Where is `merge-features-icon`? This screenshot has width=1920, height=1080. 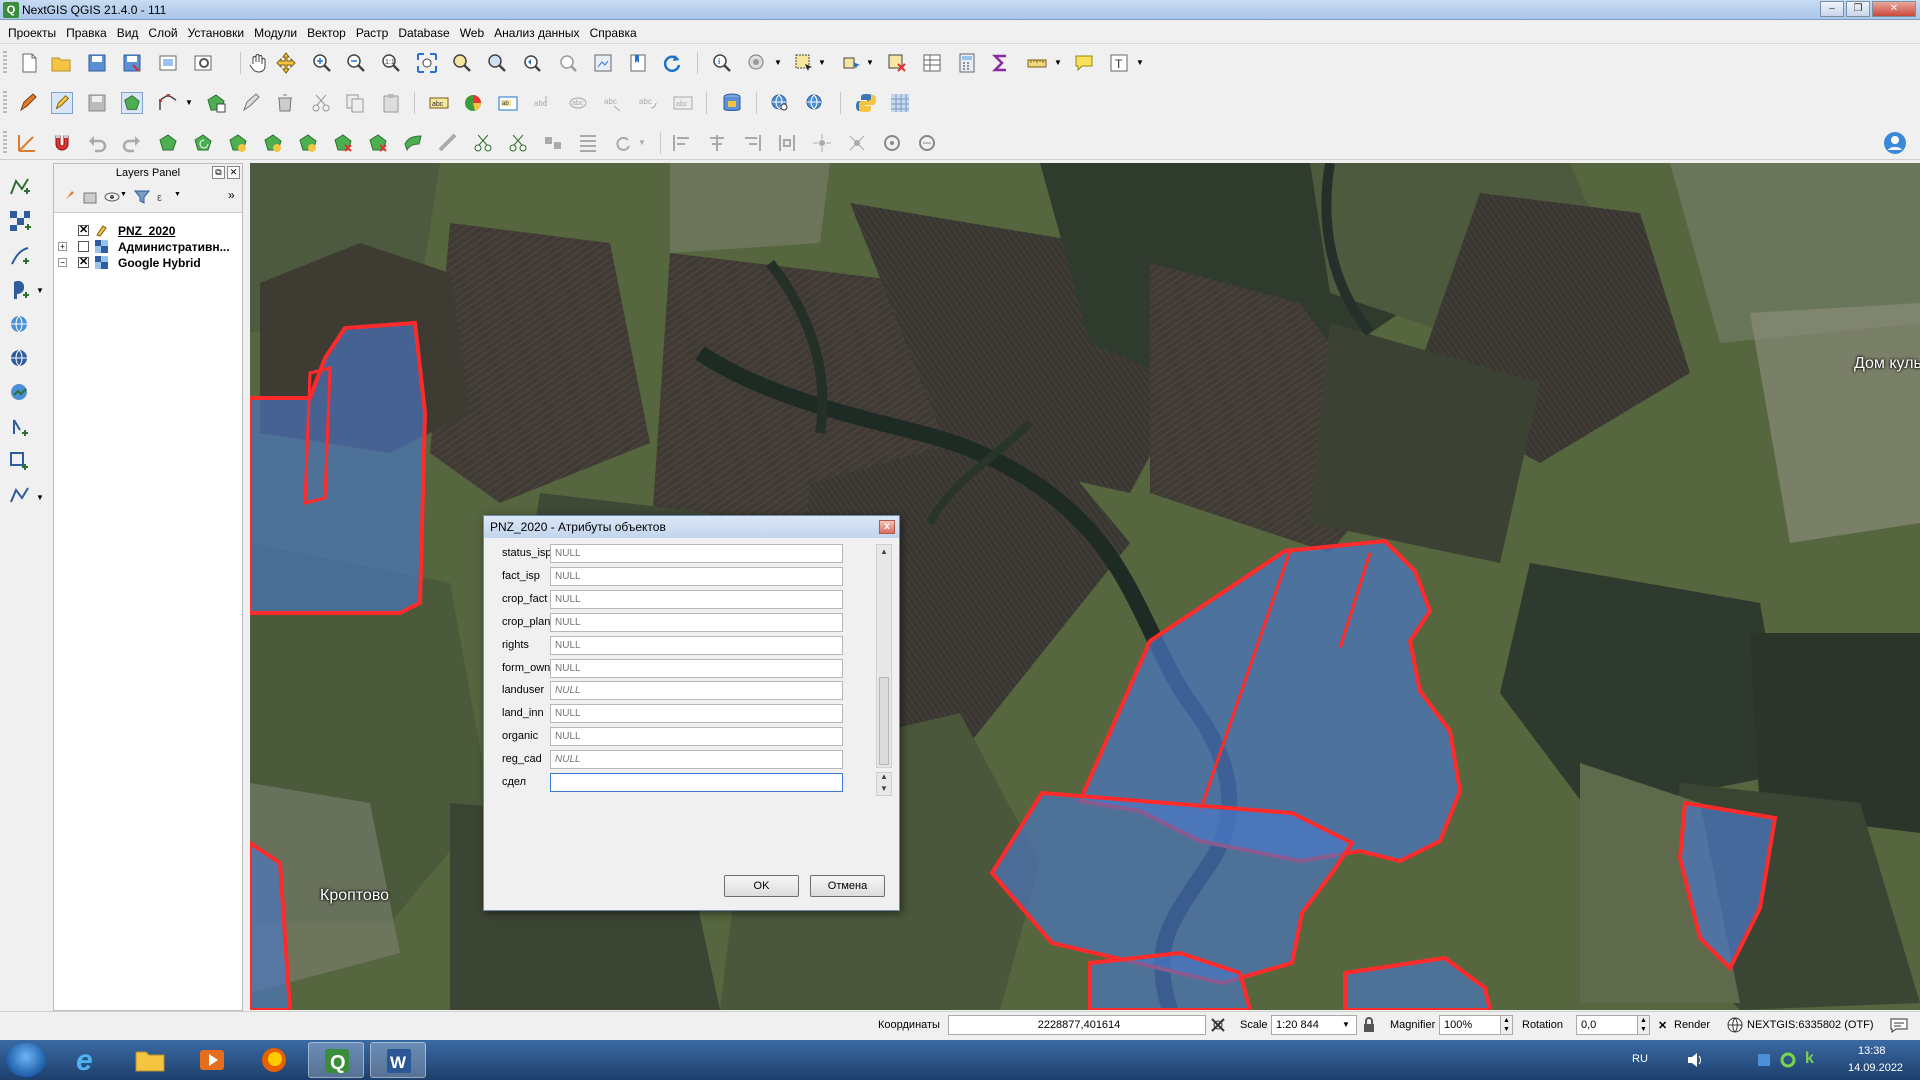
merge-features-icon is located at coordinates (553, 143).